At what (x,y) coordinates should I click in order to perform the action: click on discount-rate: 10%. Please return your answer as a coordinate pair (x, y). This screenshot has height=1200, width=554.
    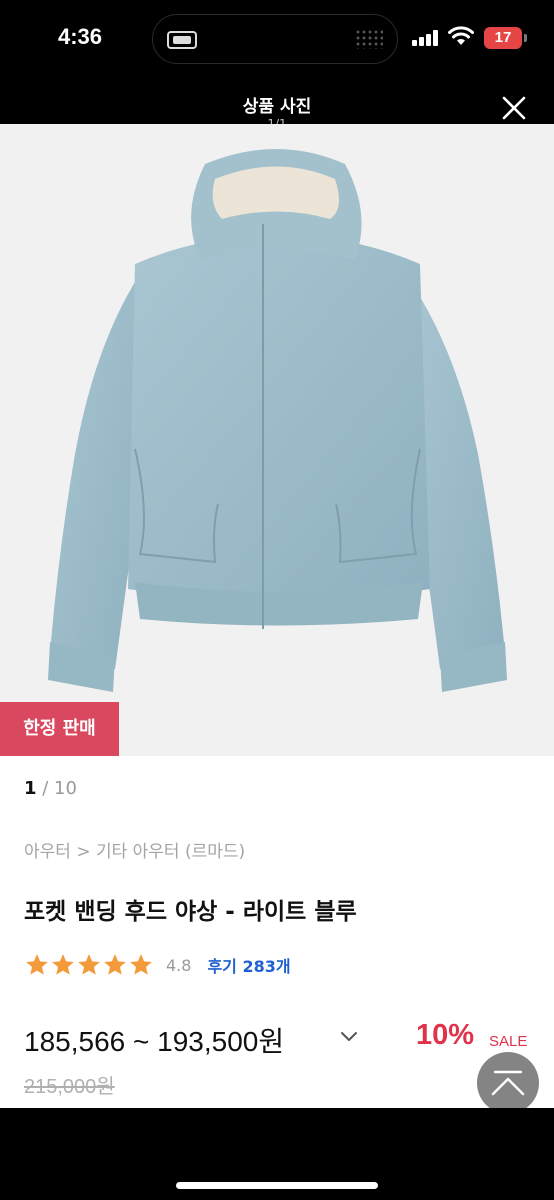
    Looking at the image, I should click on (445, 1035).